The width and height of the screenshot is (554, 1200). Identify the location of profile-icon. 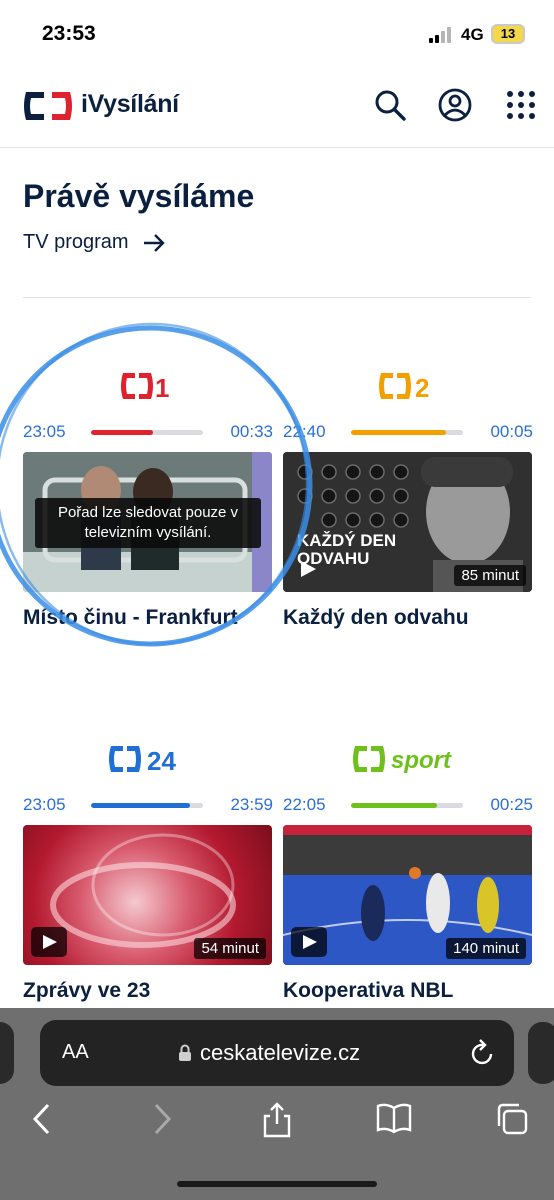
(455, 105).